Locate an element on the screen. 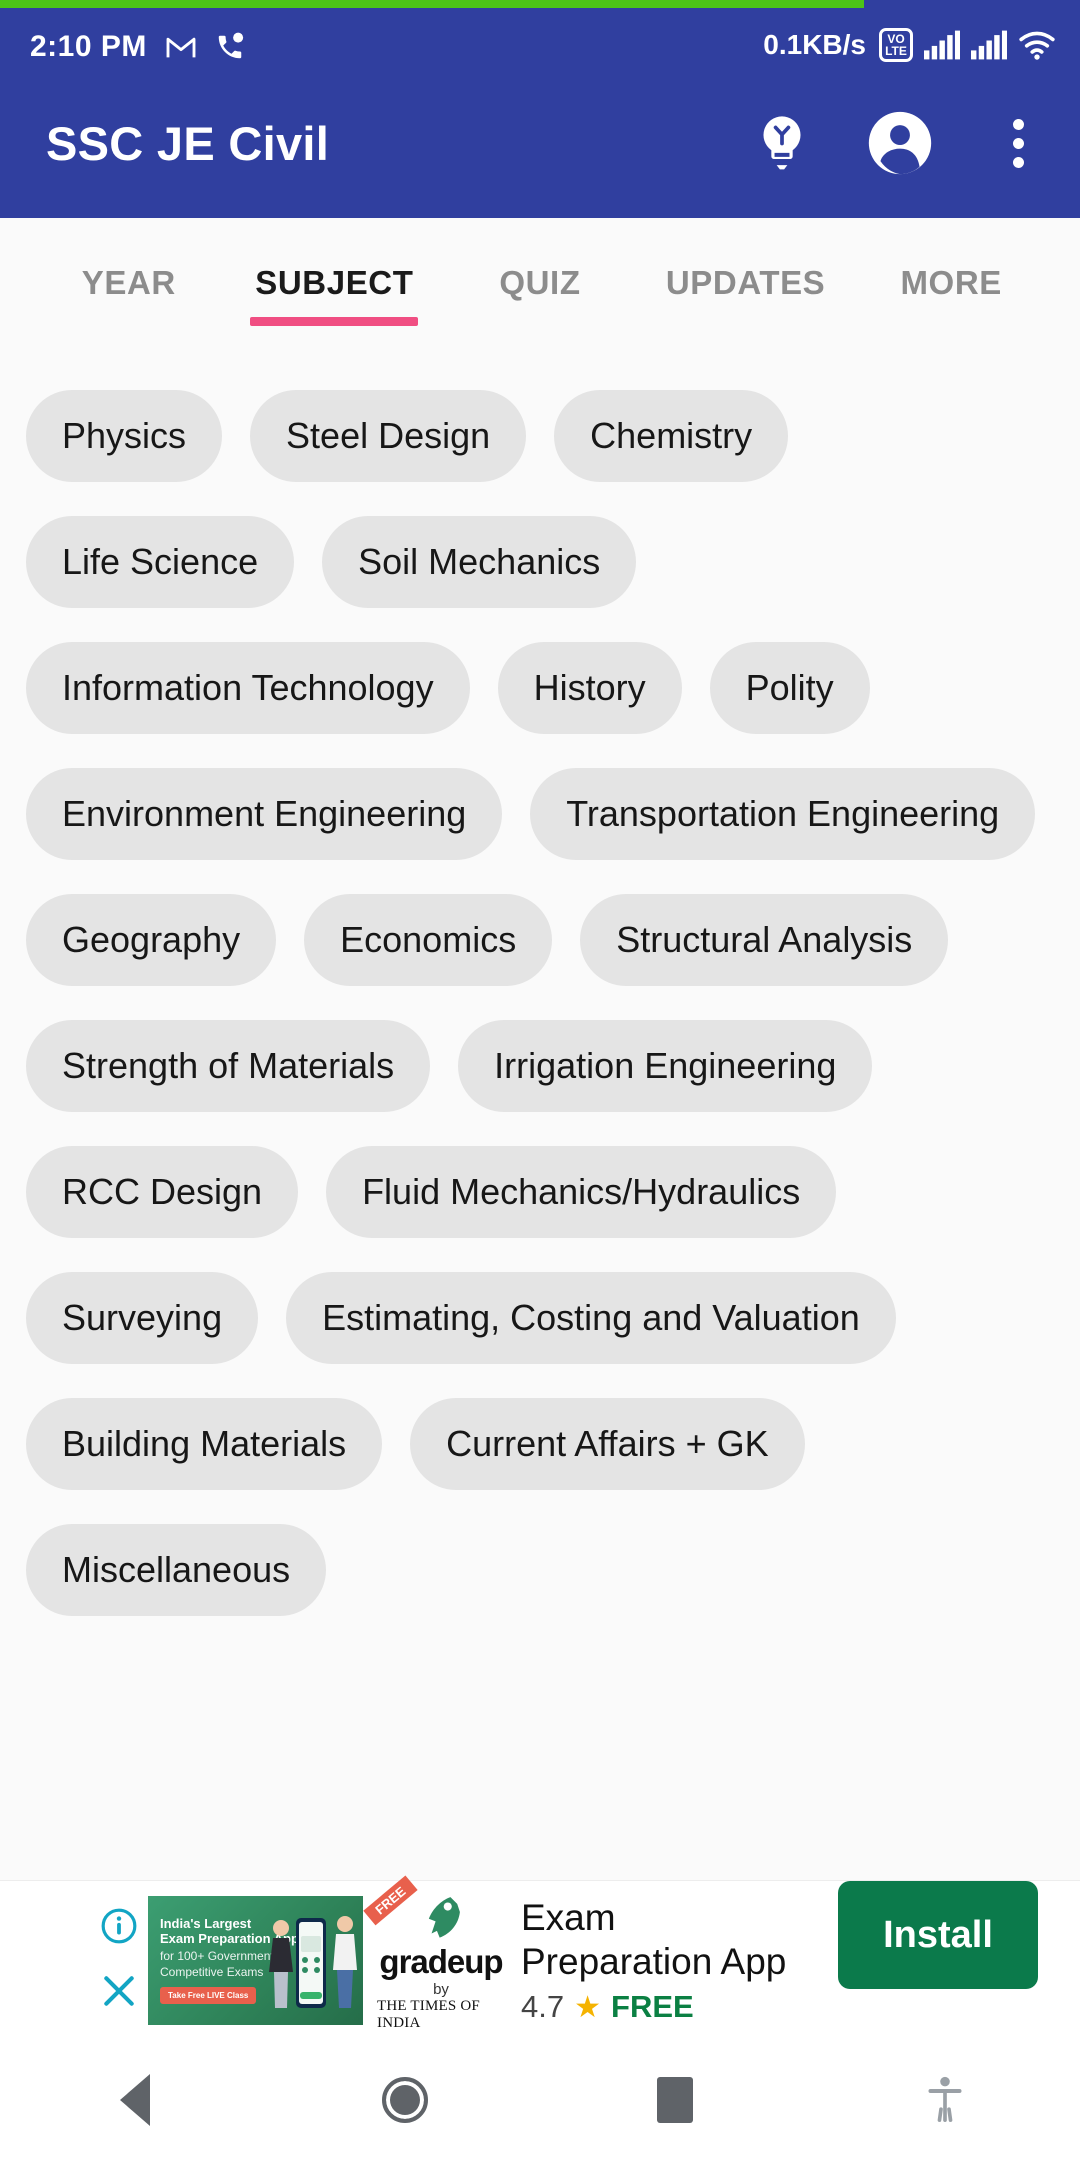 This screenshot has height=2160, width=1080. status-clock: 2:10 PM is located at coordinates (88, 46).